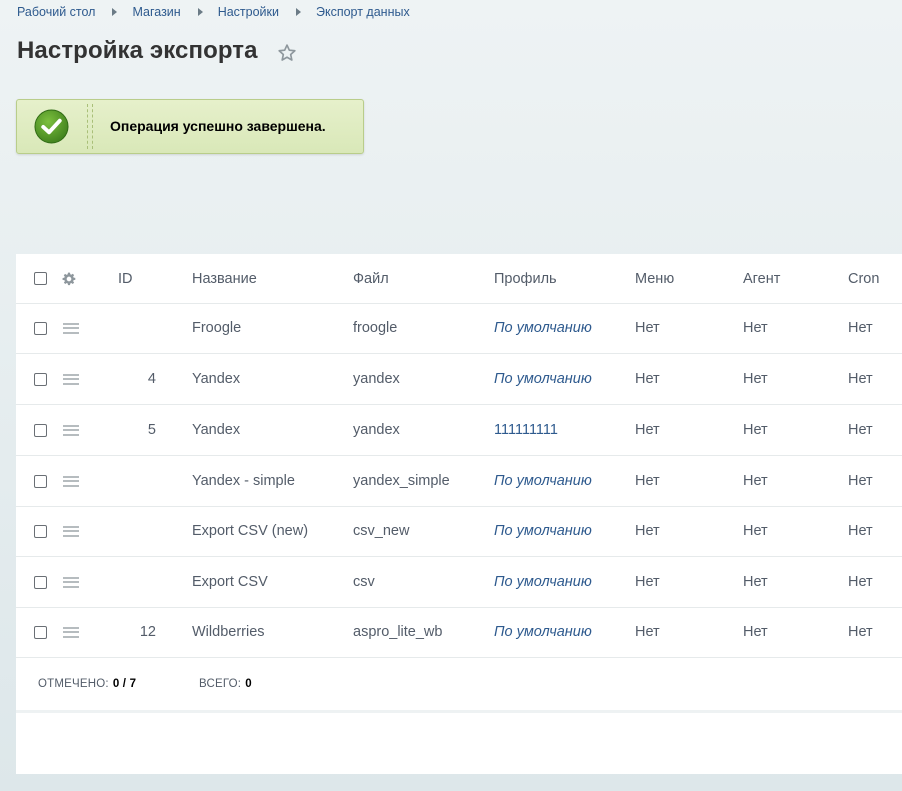  I want to click on checkmark-icon, so click(51, 126).